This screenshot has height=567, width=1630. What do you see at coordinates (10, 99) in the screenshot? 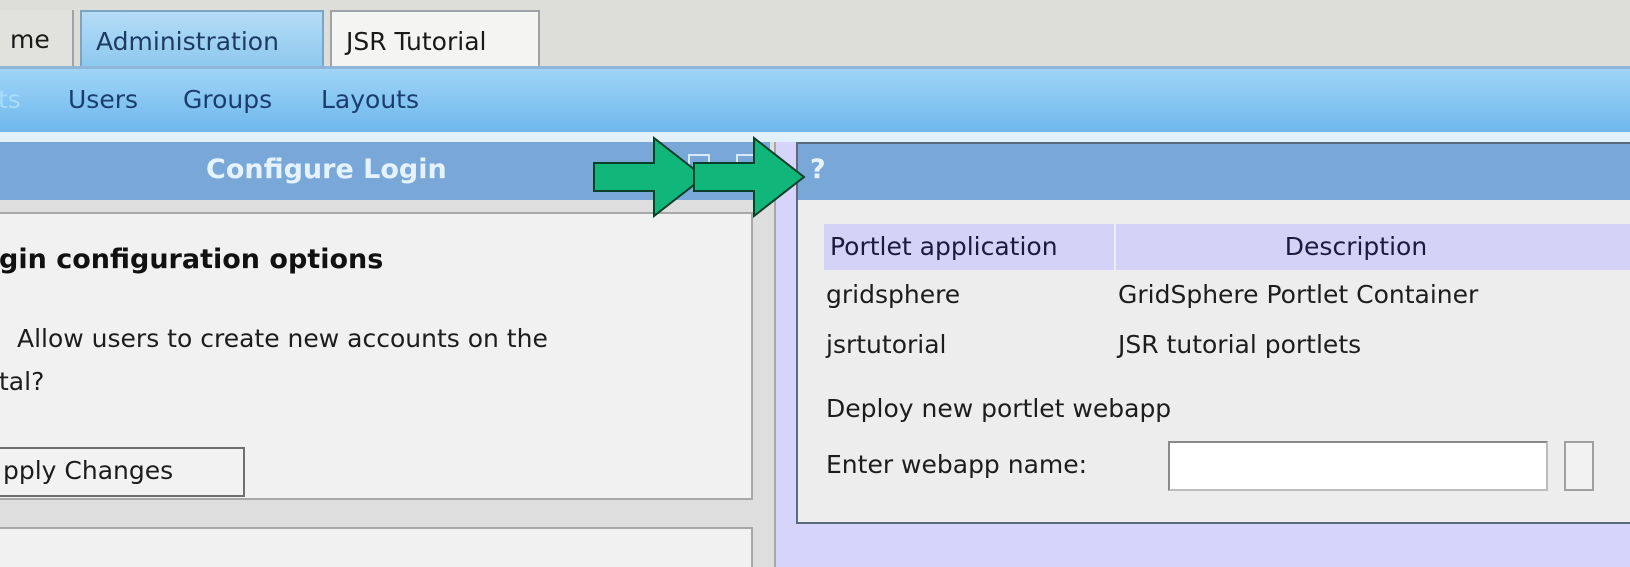
I see `subnav-item-portlets: ts` at bounding box center [10, 99].